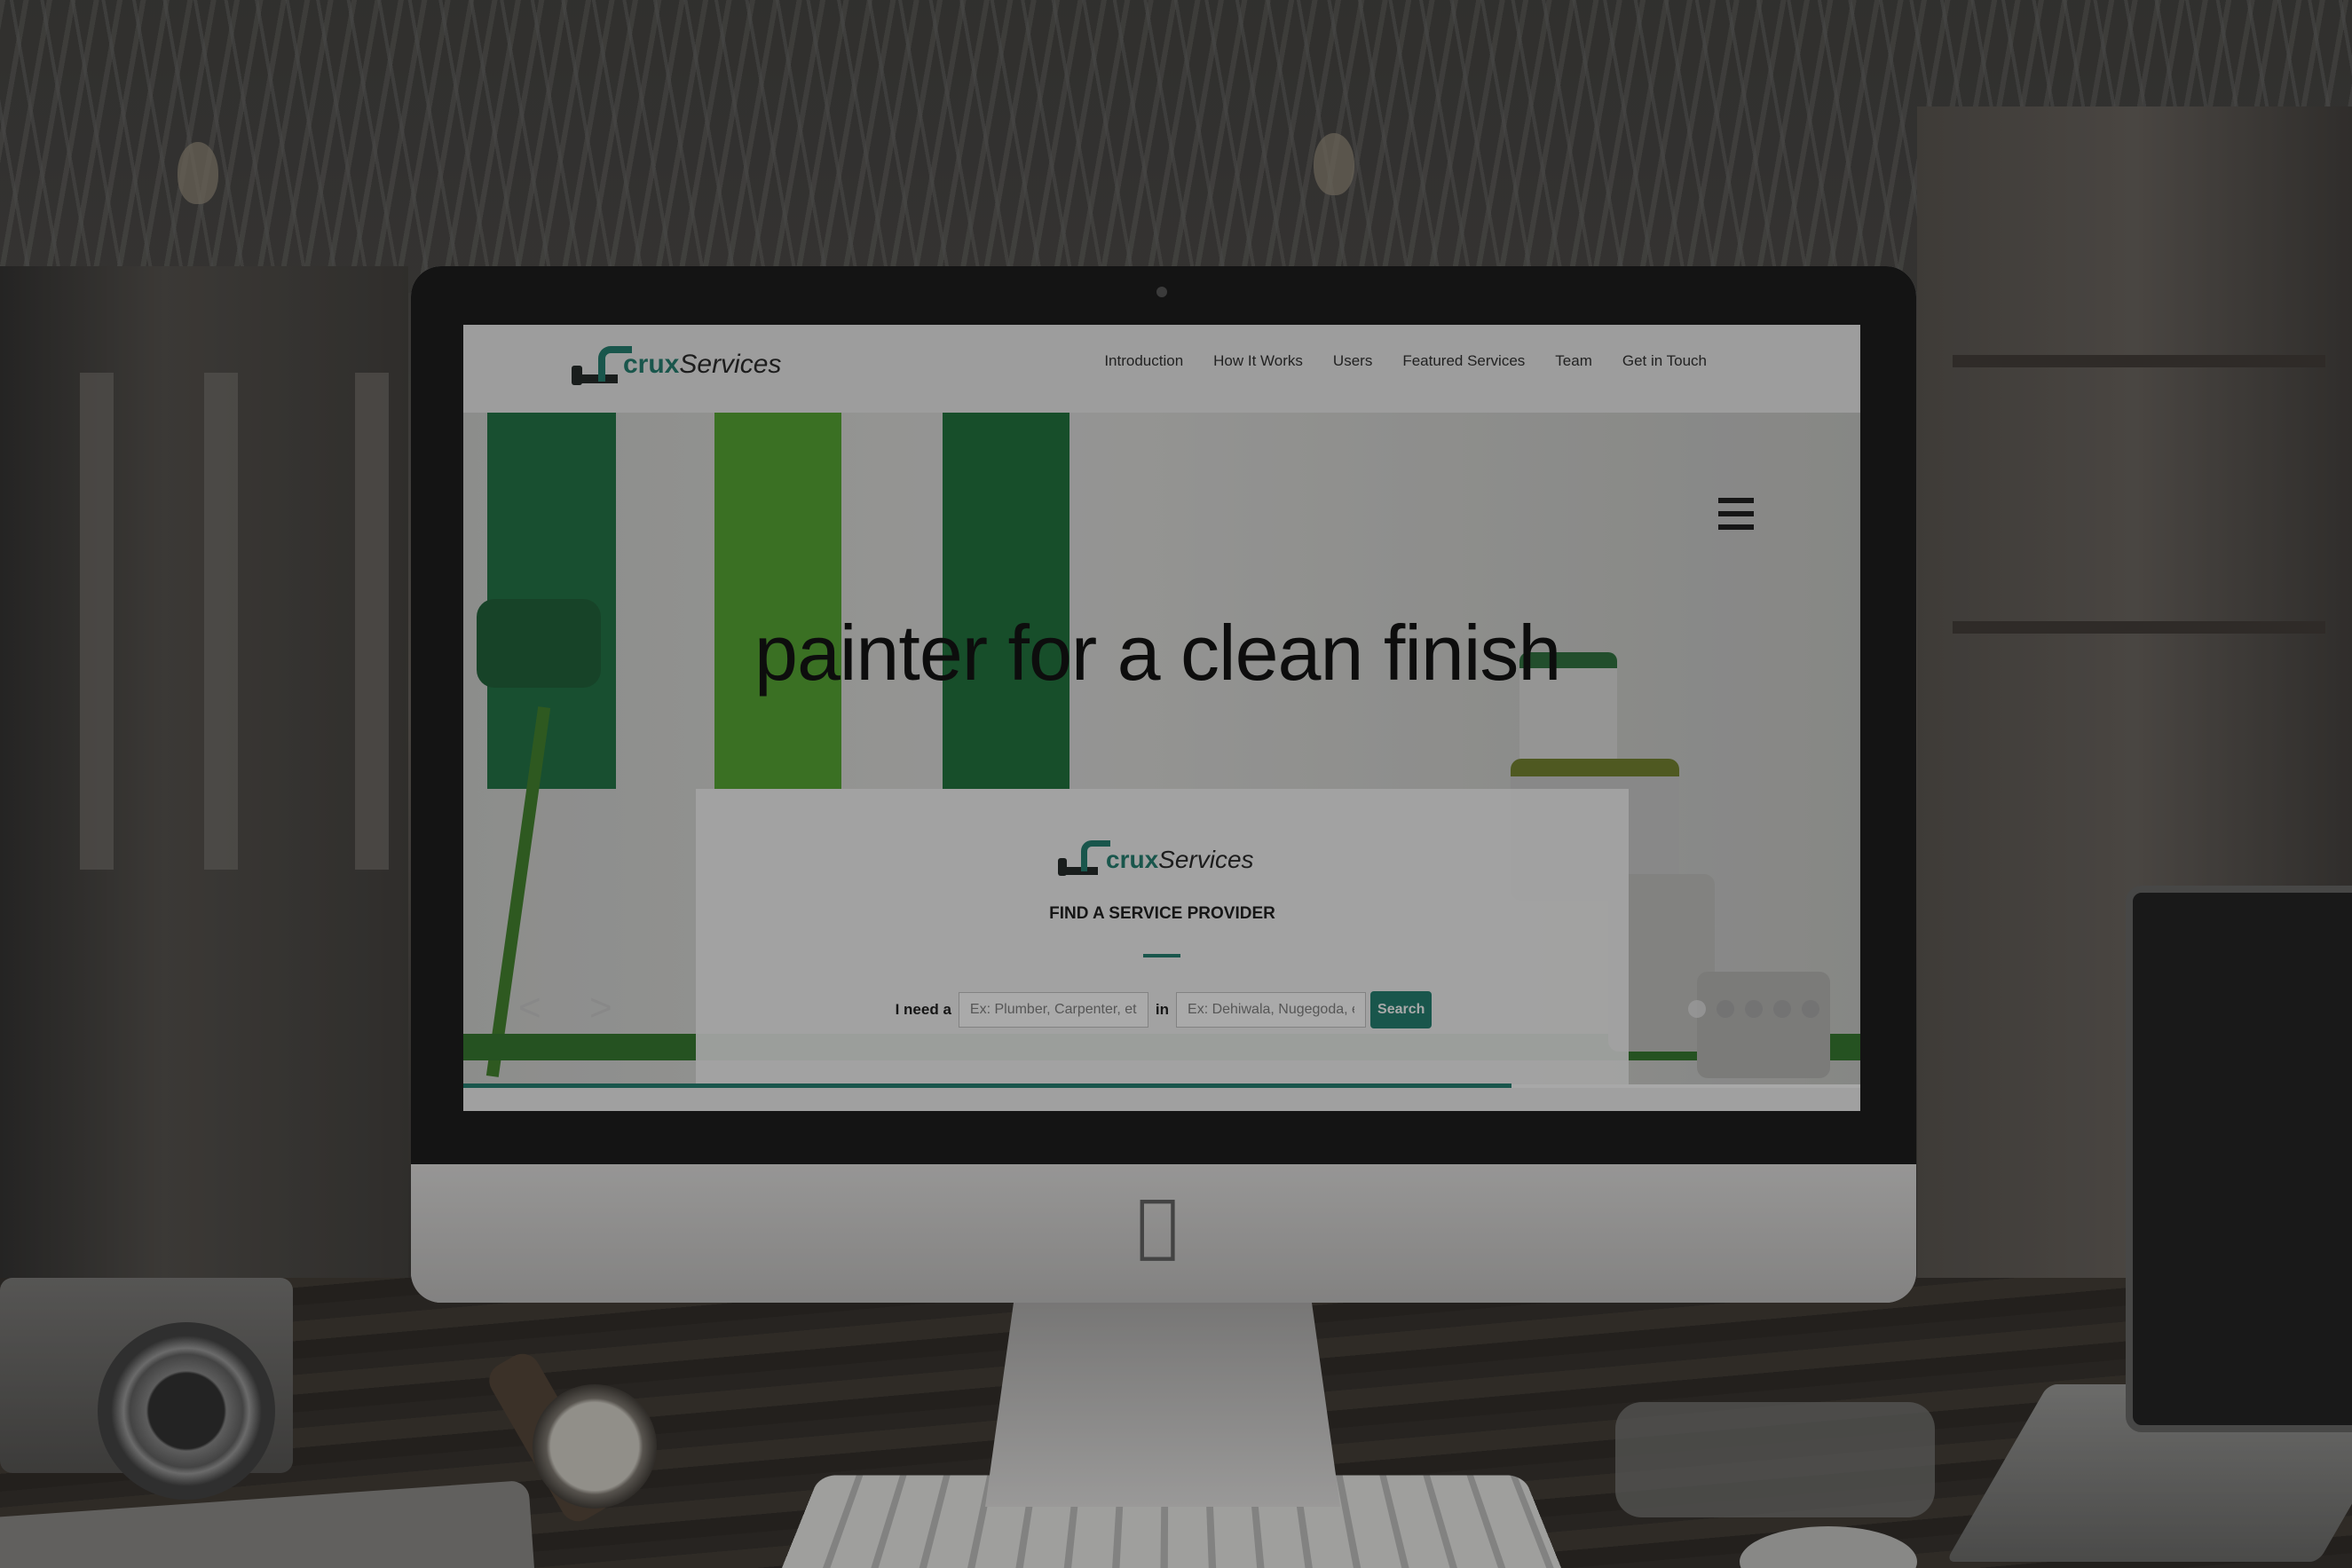  What do you see at coordinates (1161, 955) in the screenshot?
I see `heading-divider` at bounding box center [1161, 955].